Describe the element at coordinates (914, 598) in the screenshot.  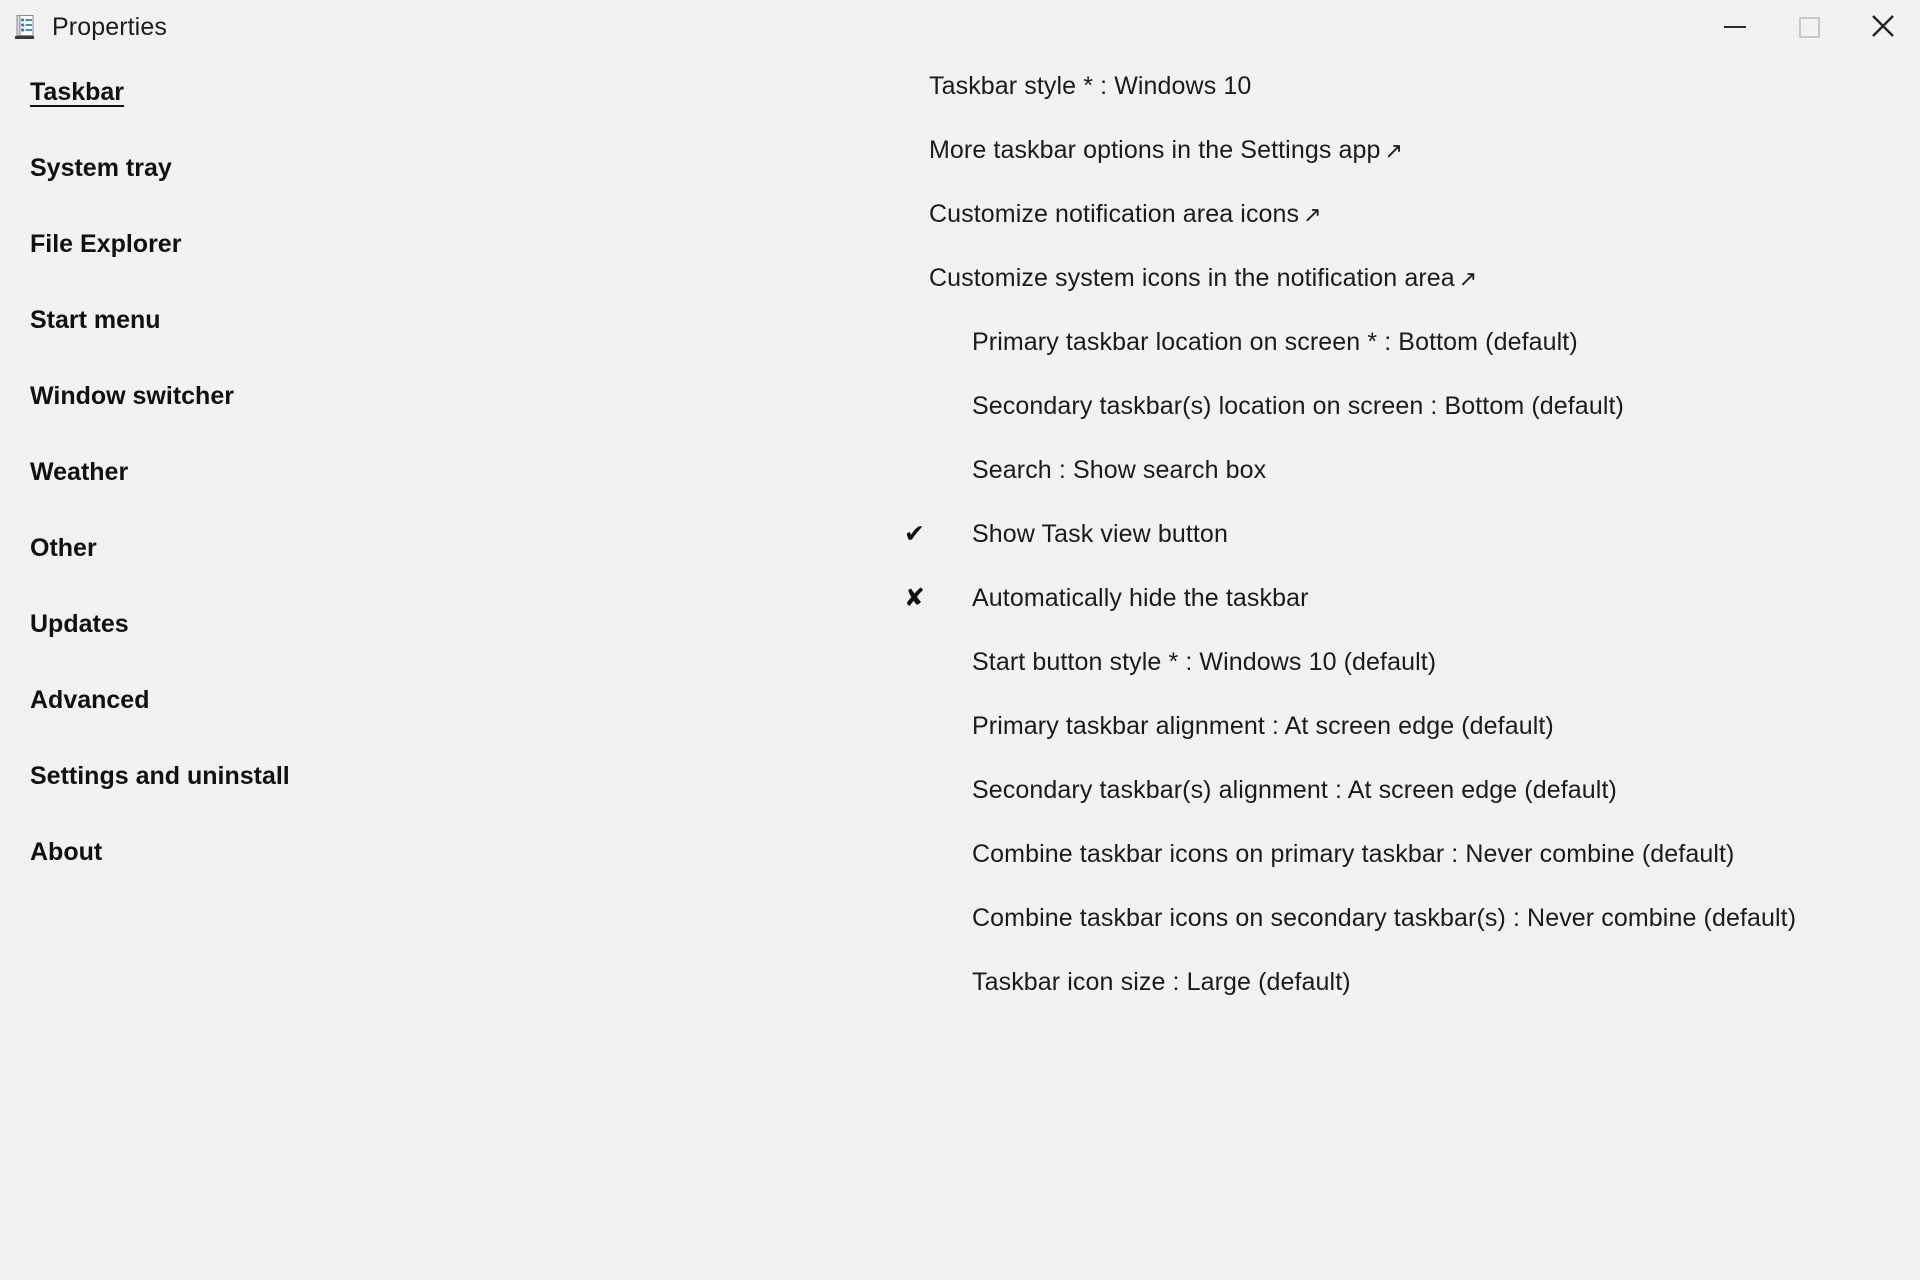
I see `cross-icon: ✘` at that location.